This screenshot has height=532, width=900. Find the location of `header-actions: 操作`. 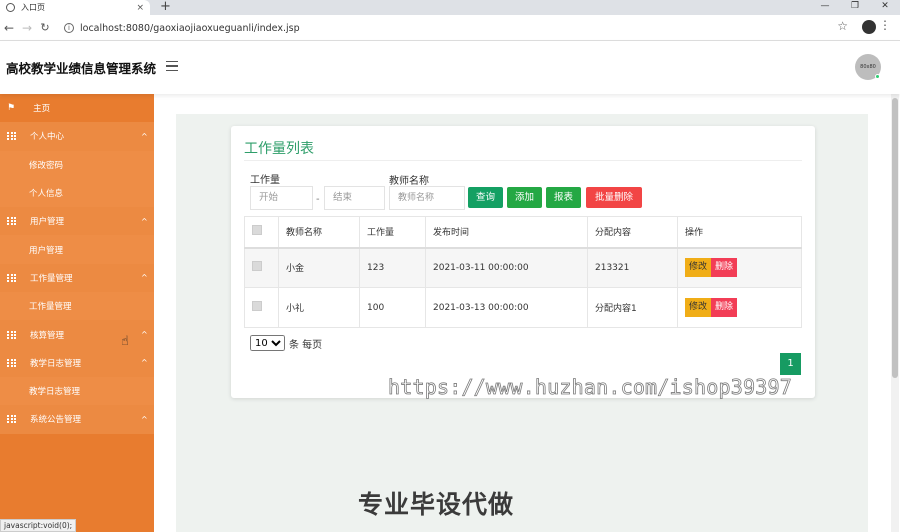

header-actions: 操作 is located at coordinates (739, 232).